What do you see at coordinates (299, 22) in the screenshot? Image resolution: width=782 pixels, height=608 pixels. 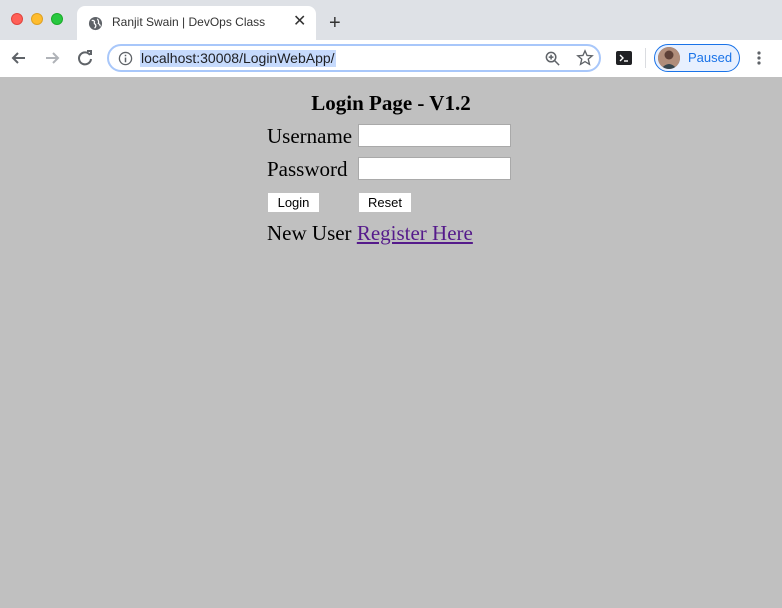 I see `tab-close-icon: ✕` at bounding box center [299, 22].